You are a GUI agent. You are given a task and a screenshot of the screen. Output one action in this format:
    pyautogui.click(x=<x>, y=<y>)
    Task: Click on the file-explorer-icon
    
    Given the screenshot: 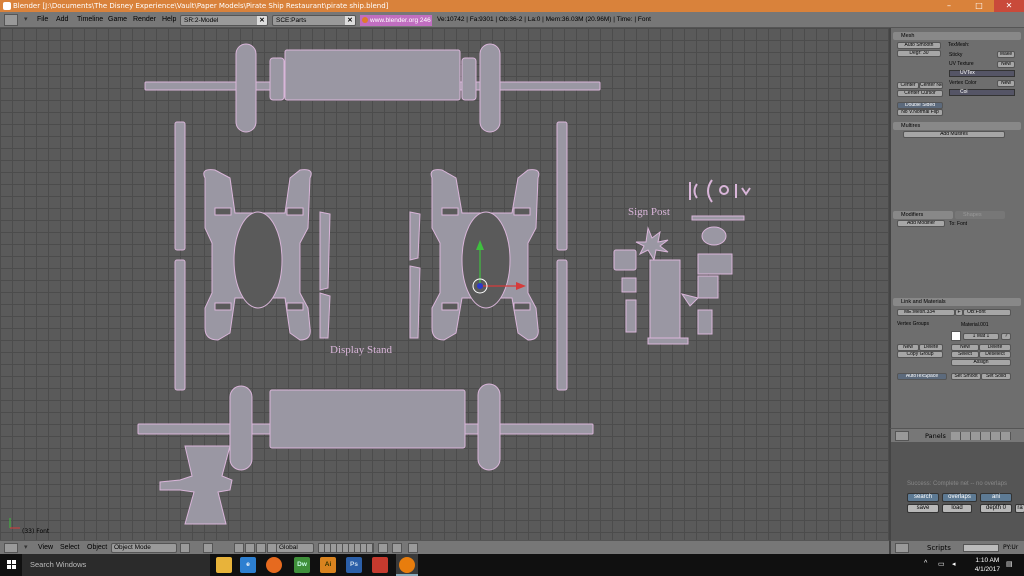 What is the action you would take?
    pyautogui.click(x=224, y=565)
    